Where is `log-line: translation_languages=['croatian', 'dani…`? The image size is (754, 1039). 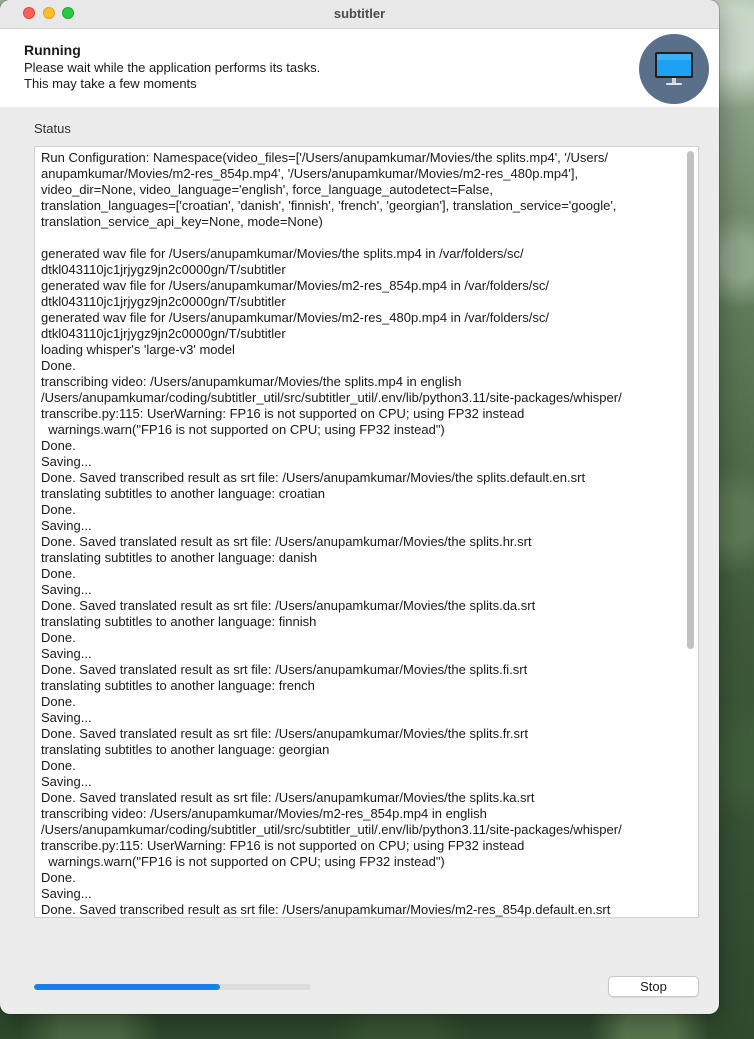
log-line: translation_languages=['croatian', 'dani… is located at coordinates (329, 205).